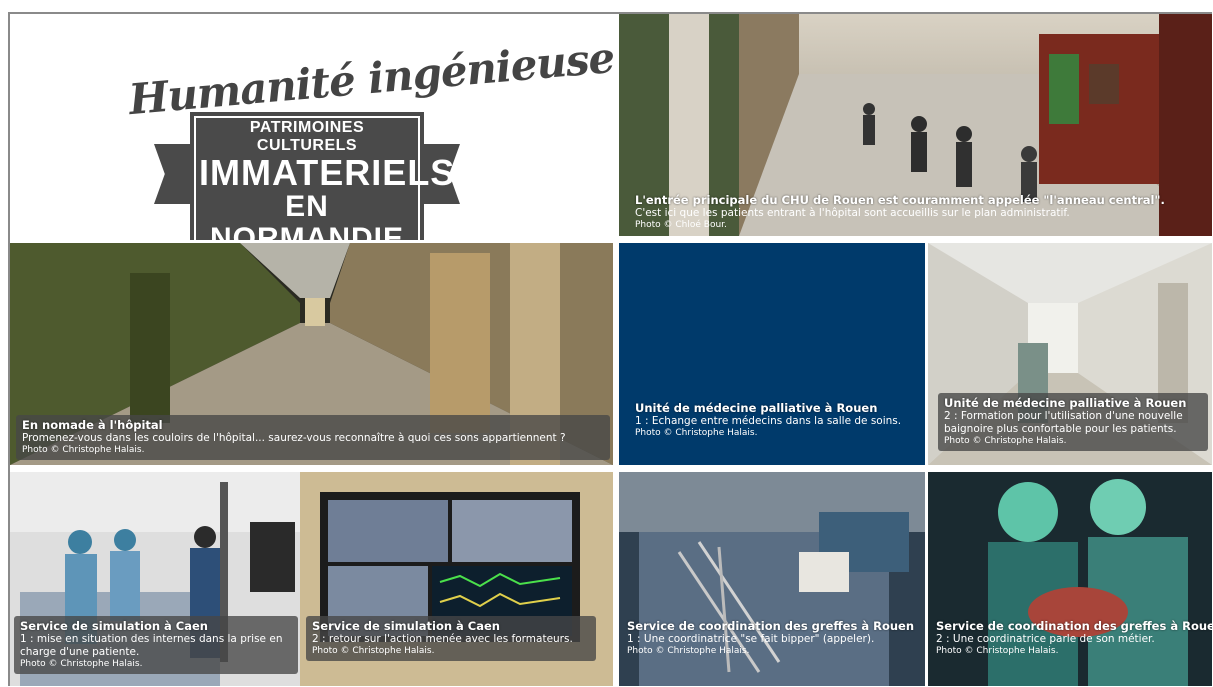  Describe the element at coordinates (681, 225) in the screenshot. I see `caption-credit: Photo © Chloé Bour.` at that location.